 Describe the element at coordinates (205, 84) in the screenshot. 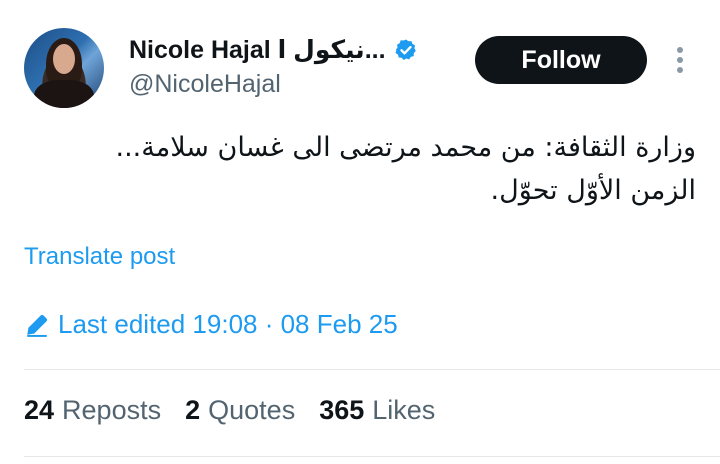

I see `author-handle: @NicoleHajal` at that location.